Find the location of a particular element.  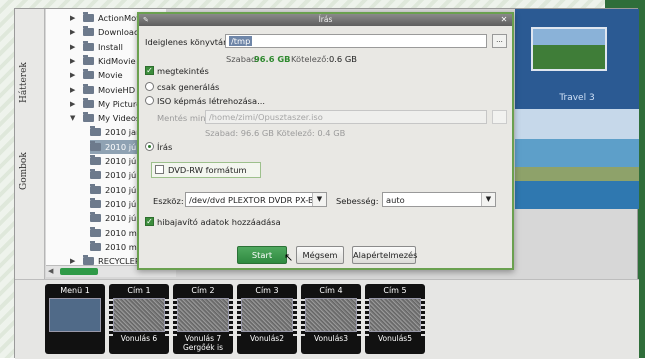

menu-item-subtitle: Vonulás3 is located at coordinates (330, 338).